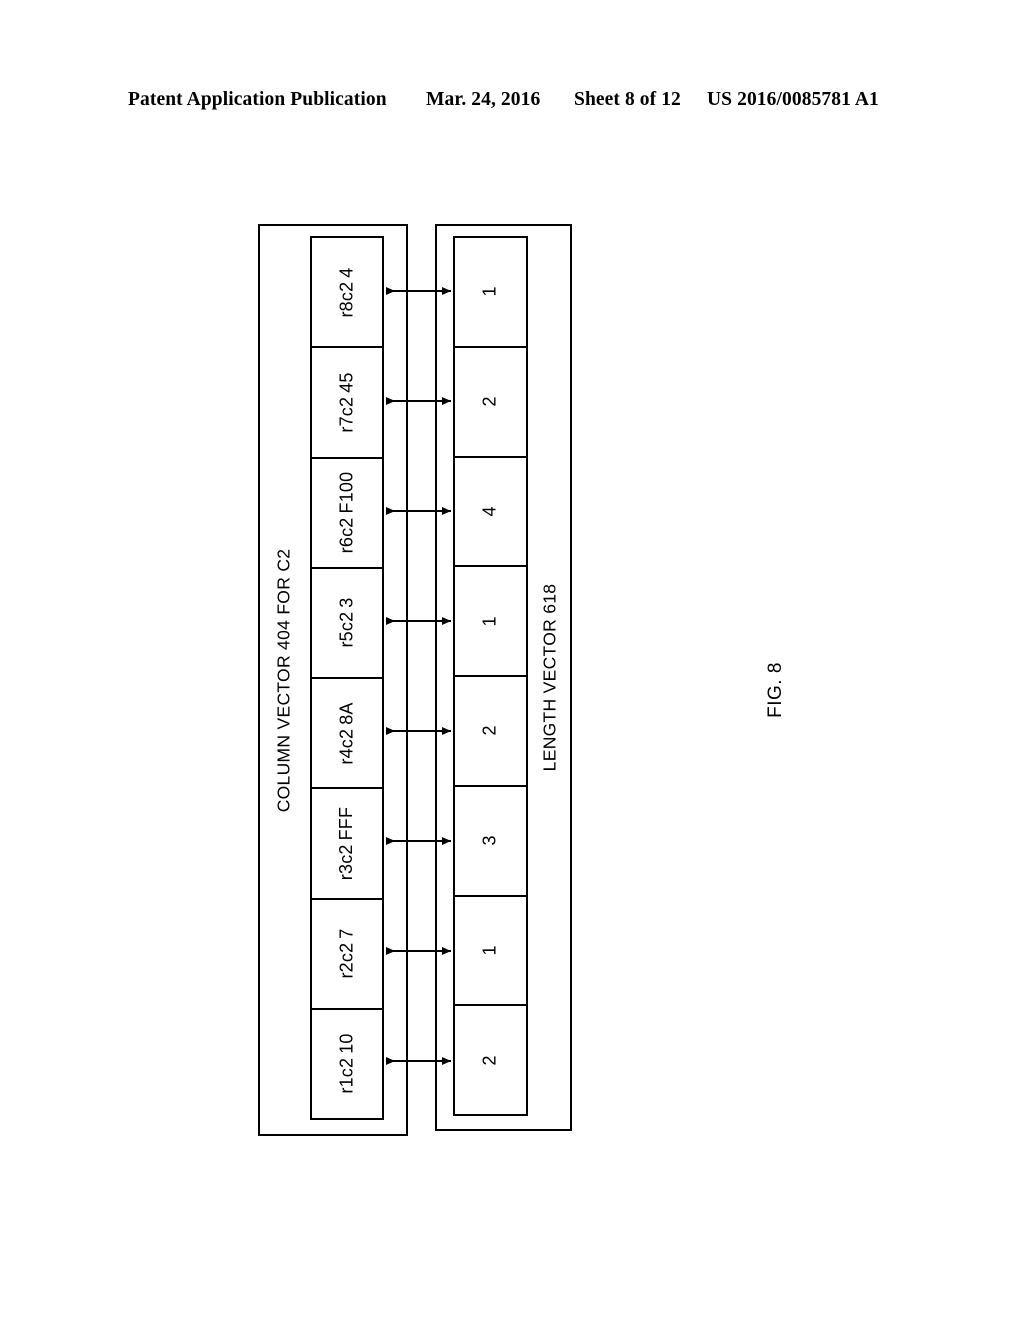  Describe the element at coordinates (346, 746) in the screenshot. I see `column-vector-cell-id: r4c2` at that location.